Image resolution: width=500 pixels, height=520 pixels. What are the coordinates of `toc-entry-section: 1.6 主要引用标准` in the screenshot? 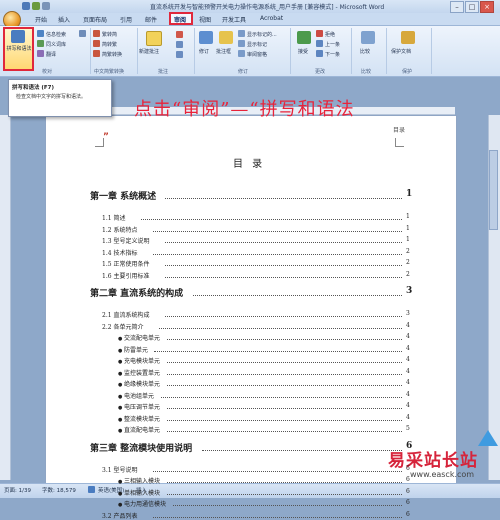 It's located at (125, 275).